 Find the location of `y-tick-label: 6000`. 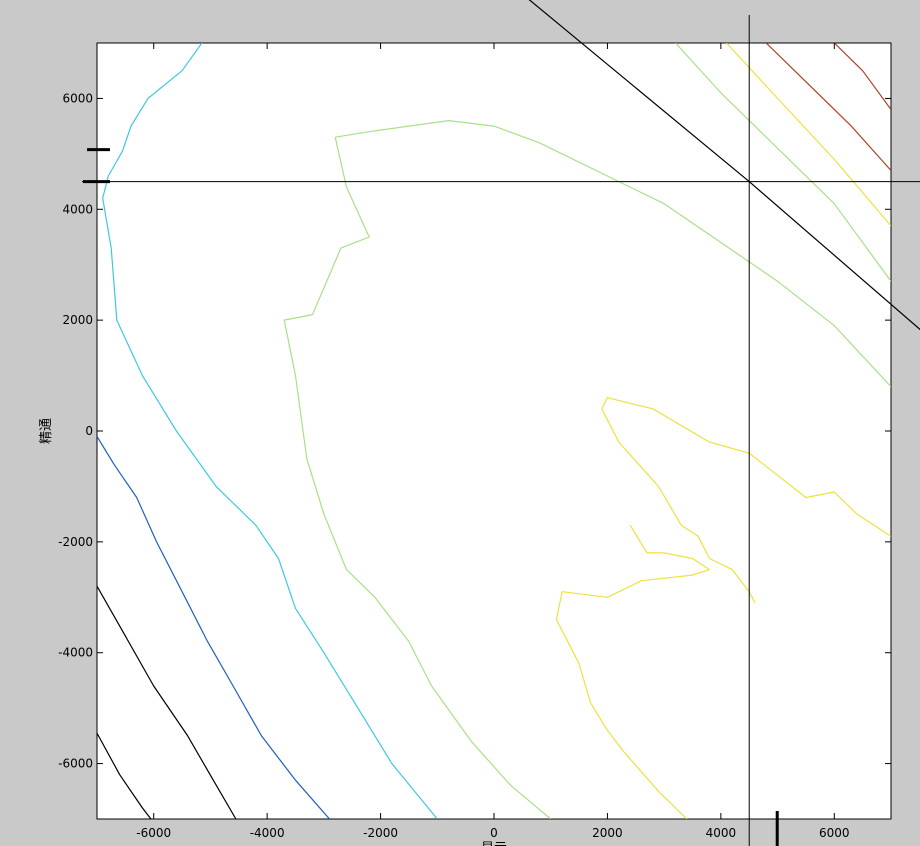

y-tick-label: 6000 is located at coordinates (77, 98).